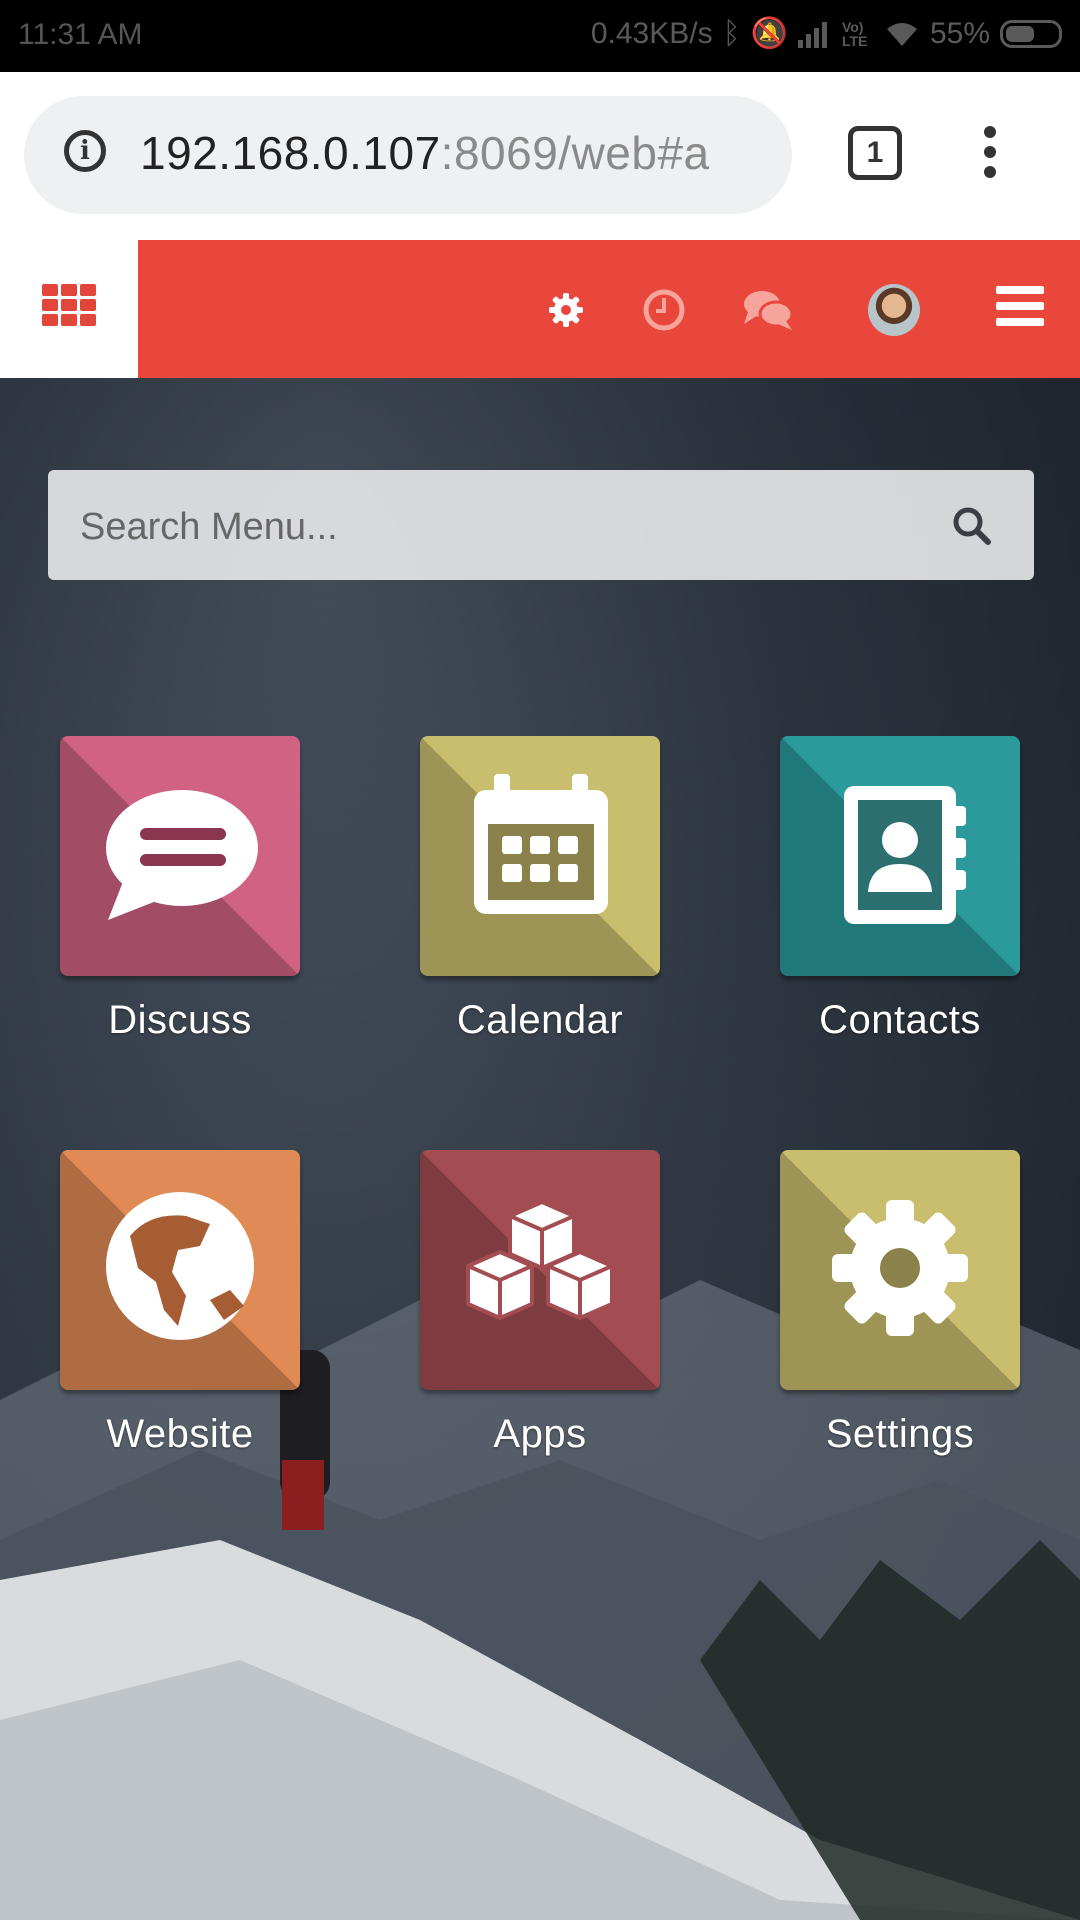 The width and height of the screenshot is (1080, 1920). I want to click on signal-icon, so click(812, 35).